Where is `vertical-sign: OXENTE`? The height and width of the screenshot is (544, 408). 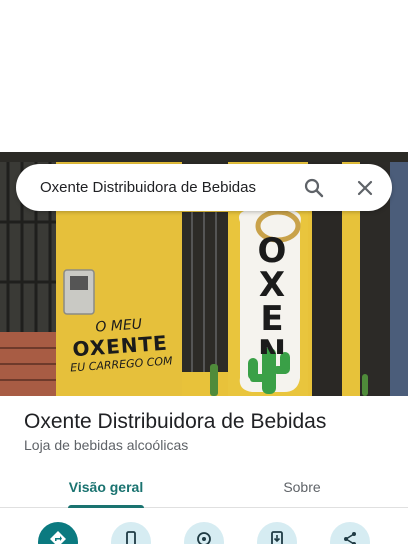 vertical-sign: OXENTE is located at coordinates (272, 294).